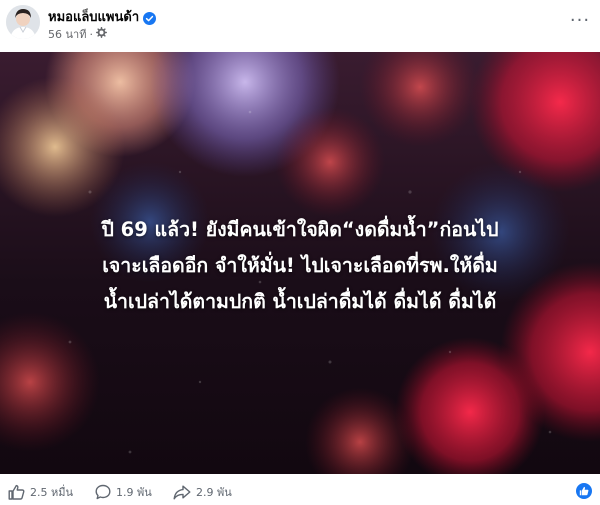 The image size is (600, 505). What do you see at coordinates (300, 489) in the screenshot?
I see `post-footer: 2.5 หมื่น 1.9 พัน 2.9 พัน` at bounding box center [300, 489].